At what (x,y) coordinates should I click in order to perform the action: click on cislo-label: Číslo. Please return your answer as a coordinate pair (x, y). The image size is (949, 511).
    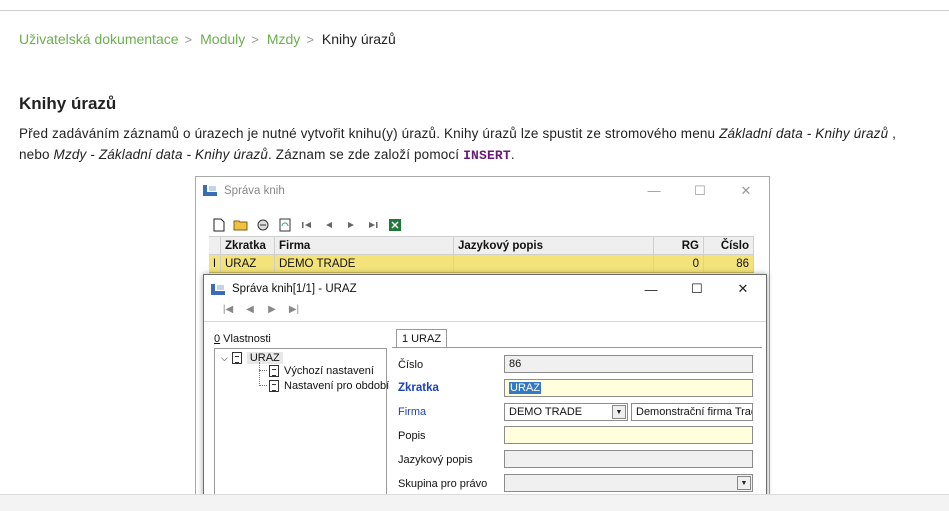
    Looking at the image, I should click on (411, 365).